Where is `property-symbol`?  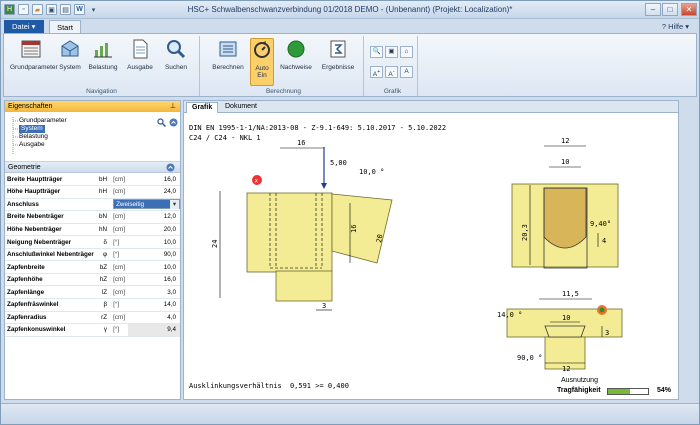 property-symbol is located at coordinates (102, 205).